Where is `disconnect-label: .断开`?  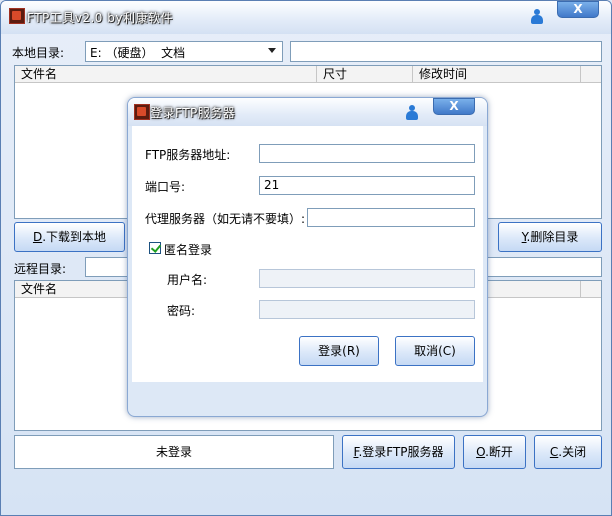
disconnect-label: .断开 is located at coordinates (499, 452).